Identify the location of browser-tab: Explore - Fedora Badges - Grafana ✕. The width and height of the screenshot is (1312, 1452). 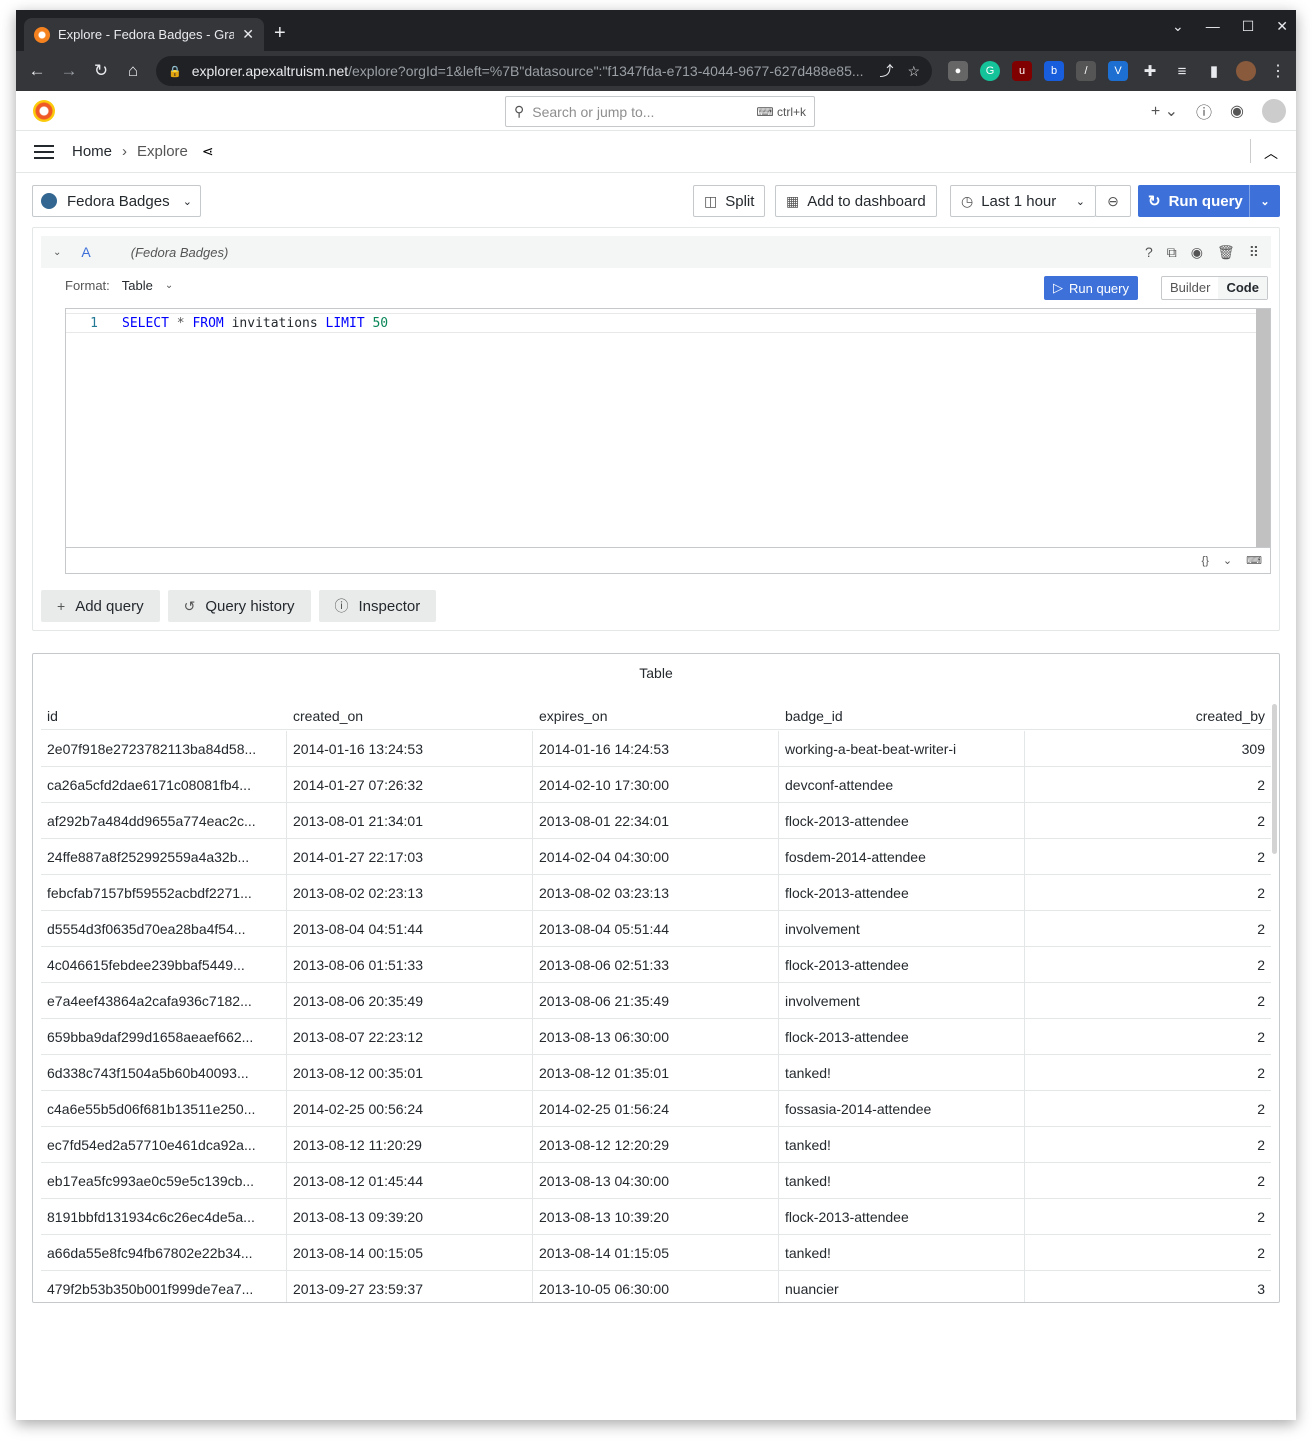
(144, 34).